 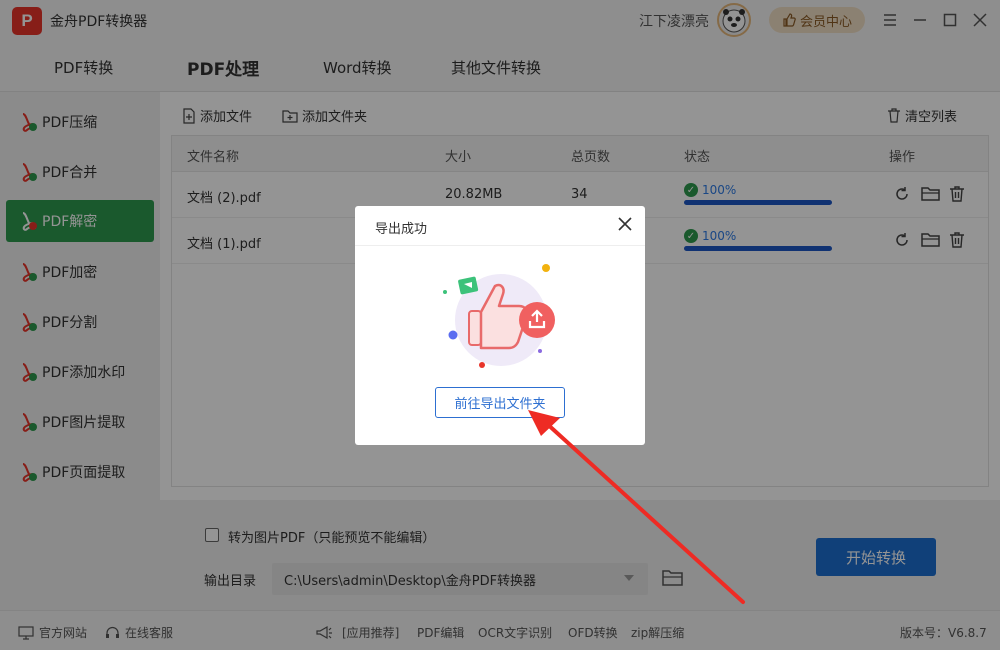 I want to click on dialog-header: 导出成功, so click(x=500, y=226).